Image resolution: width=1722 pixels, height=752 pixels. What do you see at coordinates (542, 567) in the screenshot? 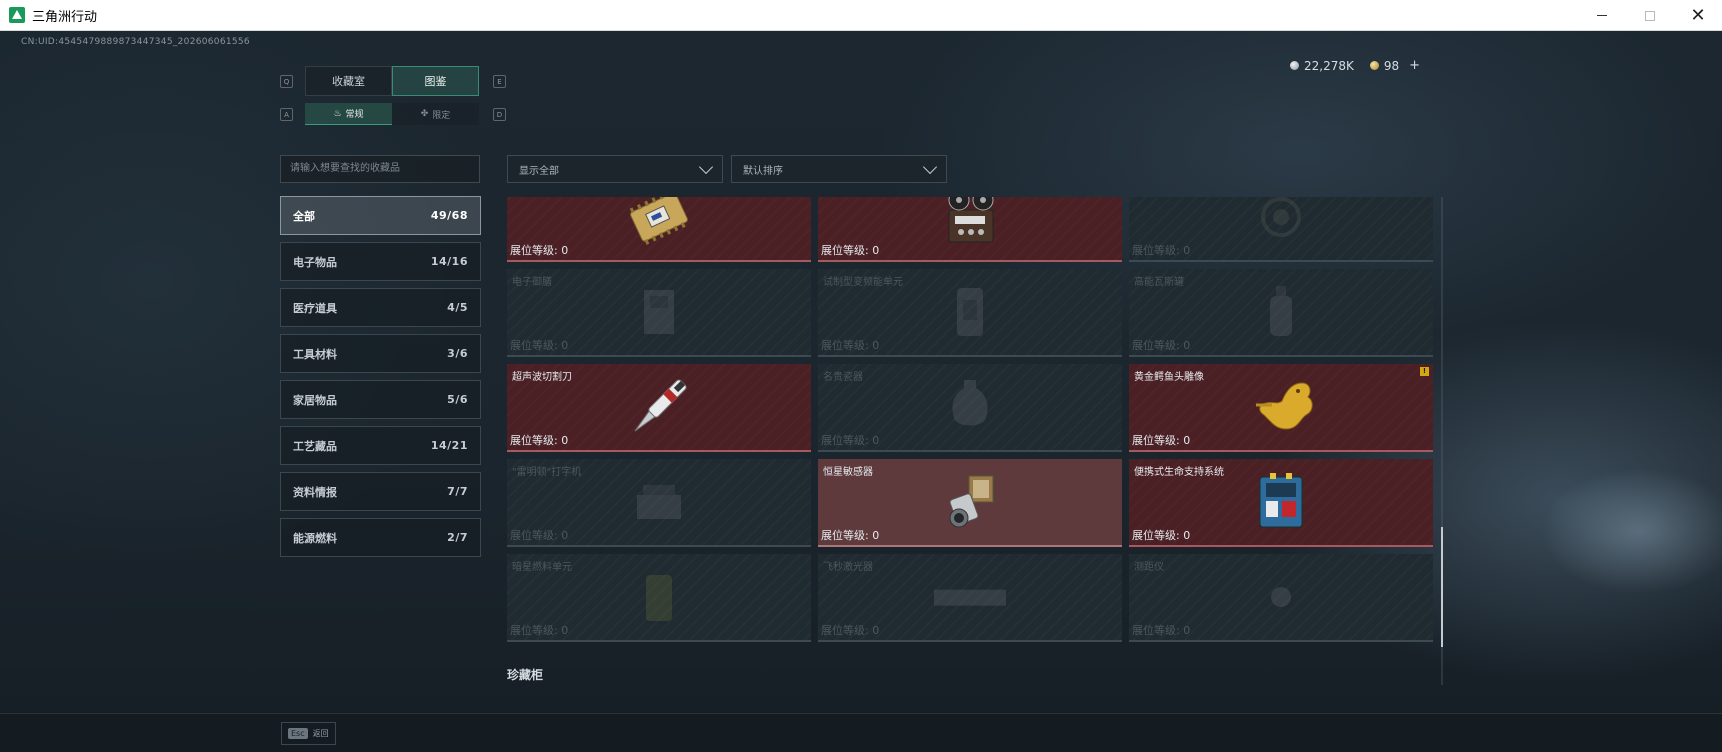
I see `item-name: 暗星燃料单元` at bounding box center [542, 567].